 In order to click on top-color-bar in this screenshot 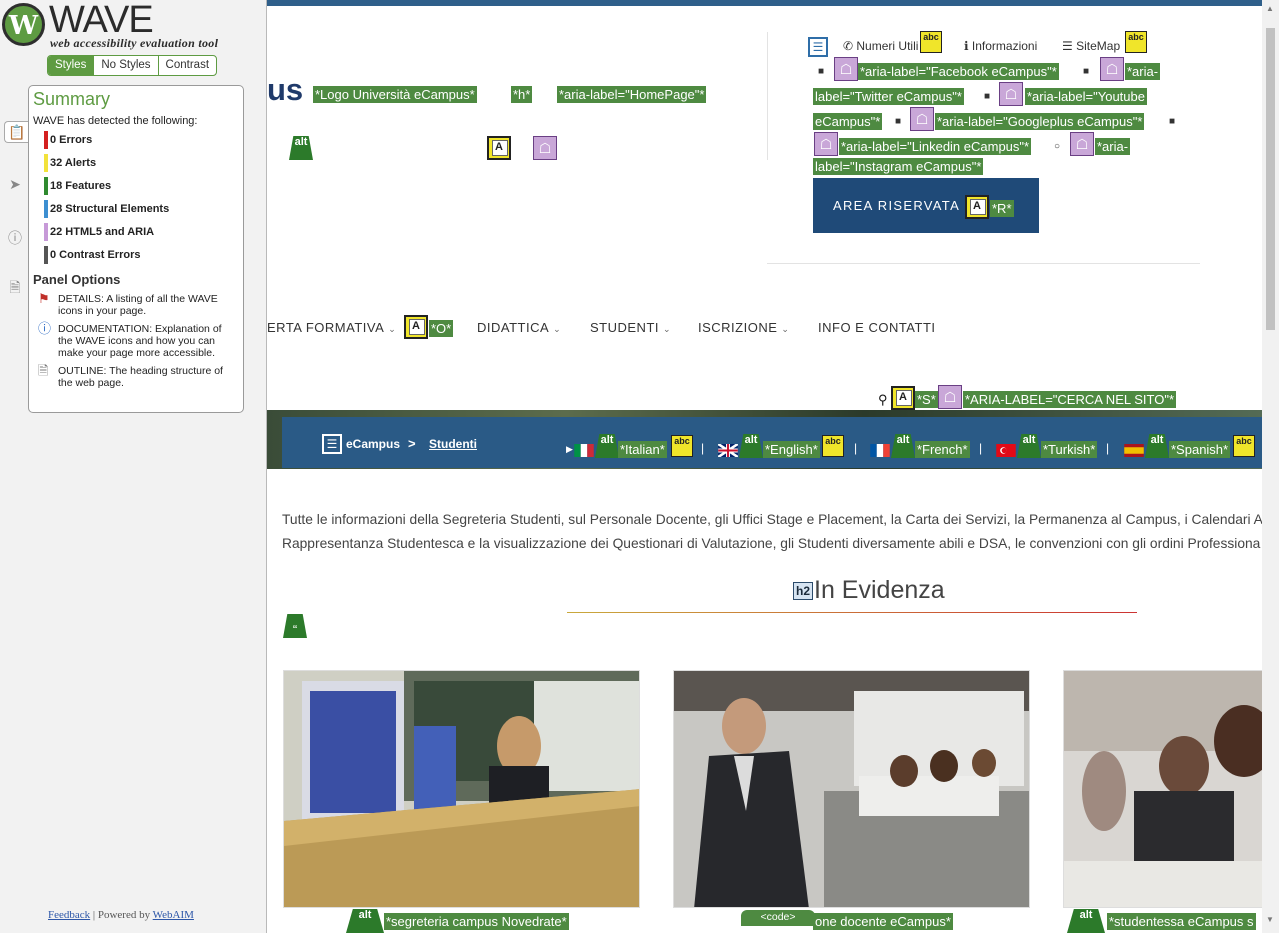, I will do `click(764, 3)`.